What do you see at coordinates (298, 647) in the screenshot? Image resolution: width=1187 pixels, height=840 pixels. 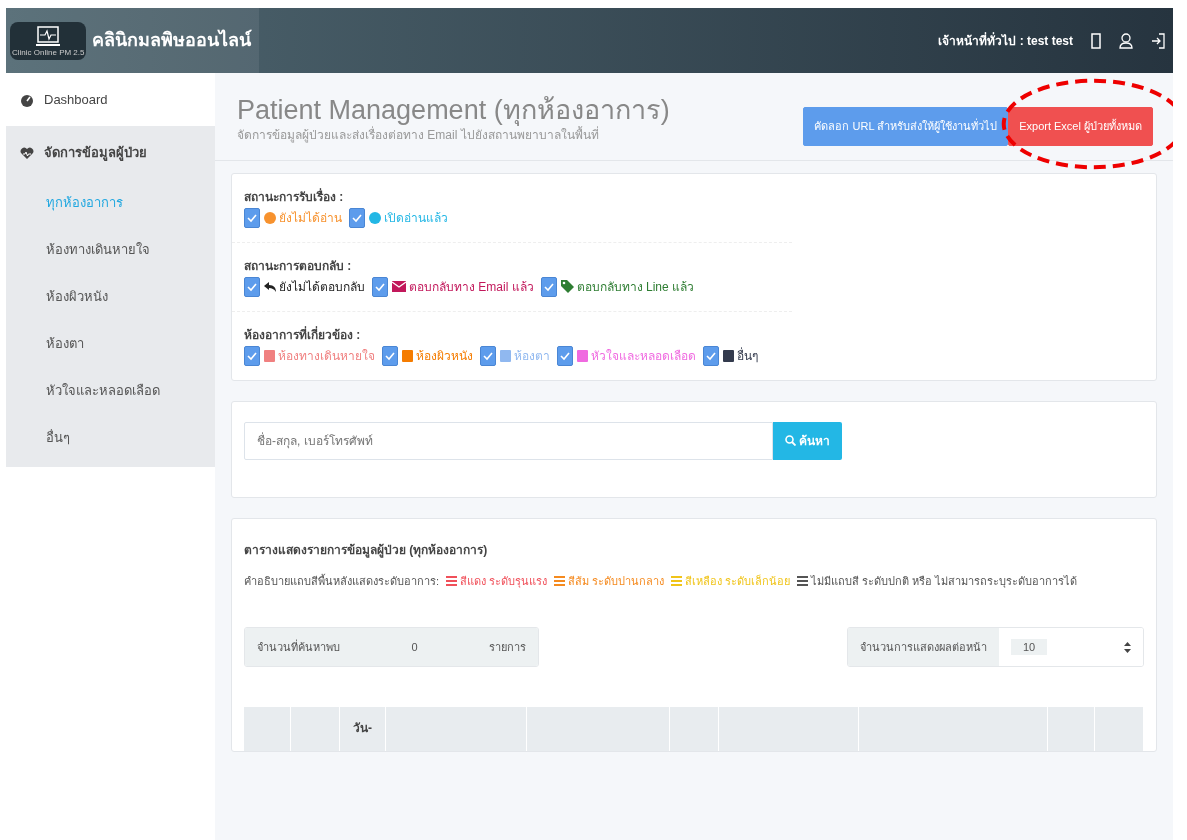 I see `count-label: จำนวนที่ค้นหาพบ` at bounding box center [298, 647].